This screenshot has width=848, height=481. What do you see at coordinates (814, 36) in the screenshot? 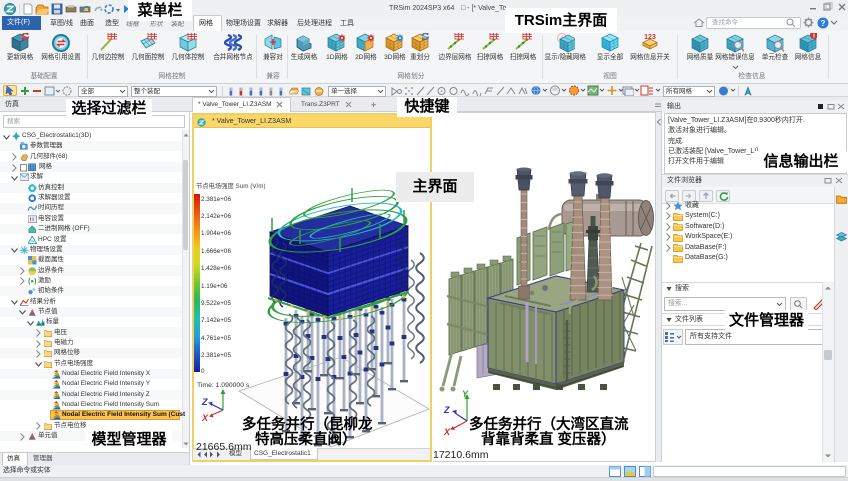
I see `svg-text: i` at bounding box center [814, 36].